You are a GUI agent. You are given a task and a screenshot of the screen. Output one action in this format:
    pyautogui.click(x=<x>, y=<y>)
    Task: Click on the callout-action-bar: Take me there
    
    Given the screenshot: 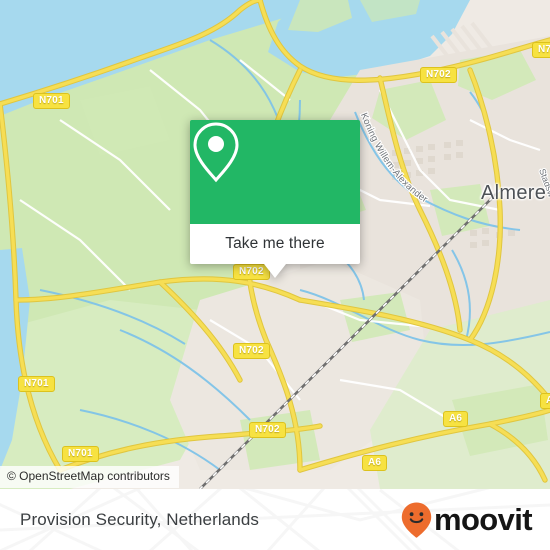 What is the action you would take?
    pyautogui.click(x=275, y=244)
    